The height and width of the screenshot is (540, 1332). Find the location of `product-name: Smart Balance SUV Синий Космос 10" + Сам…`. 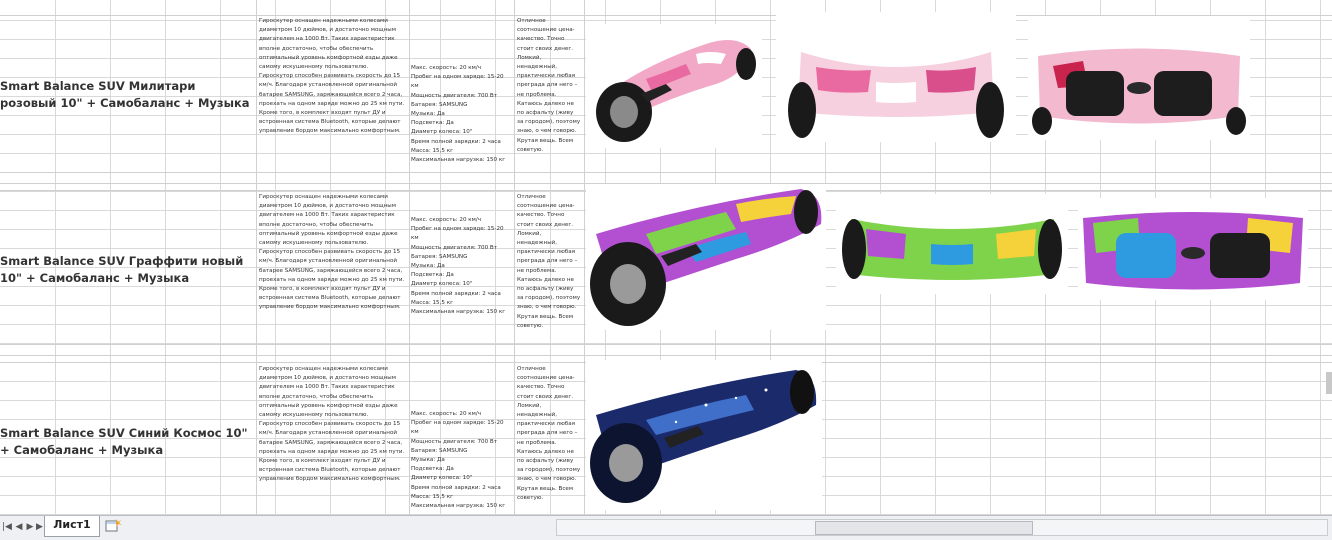

product-name: Smart Balance SUV Синий Космос 10" + Сам… is located at coordinates (127, 442).